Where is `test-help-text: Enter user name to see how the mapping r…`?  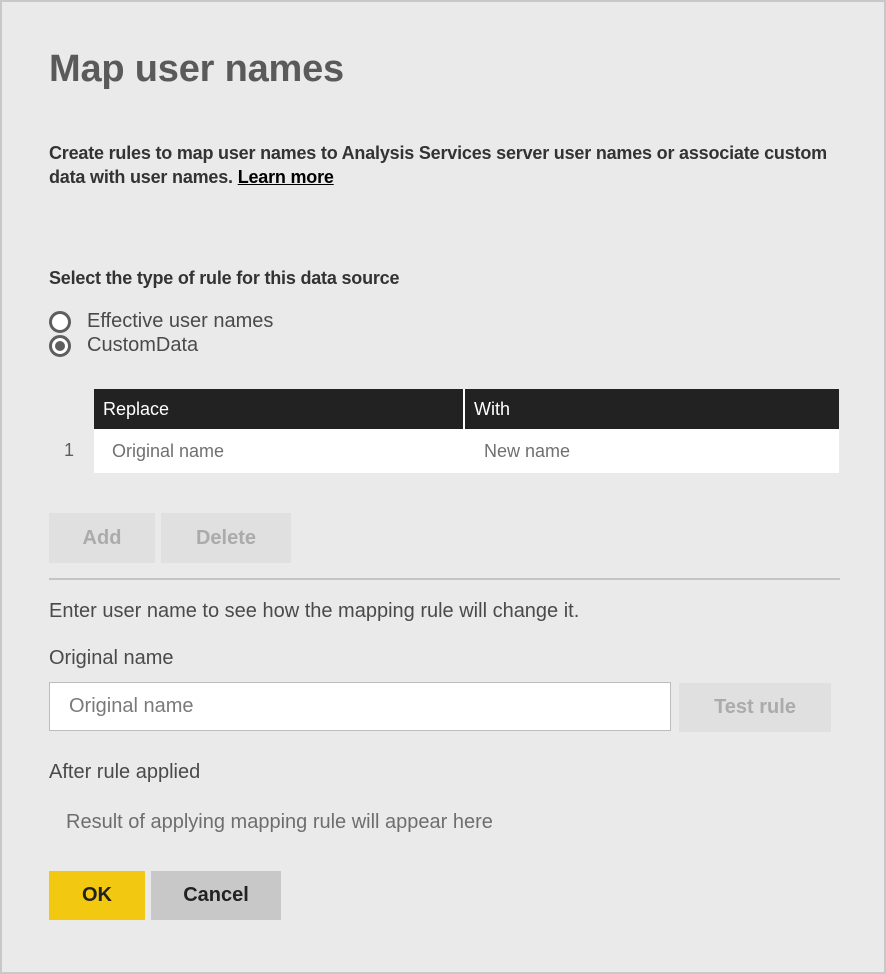 test-help-text: Enter user name to see how the mapping r… is located at coordinates (314, 611).